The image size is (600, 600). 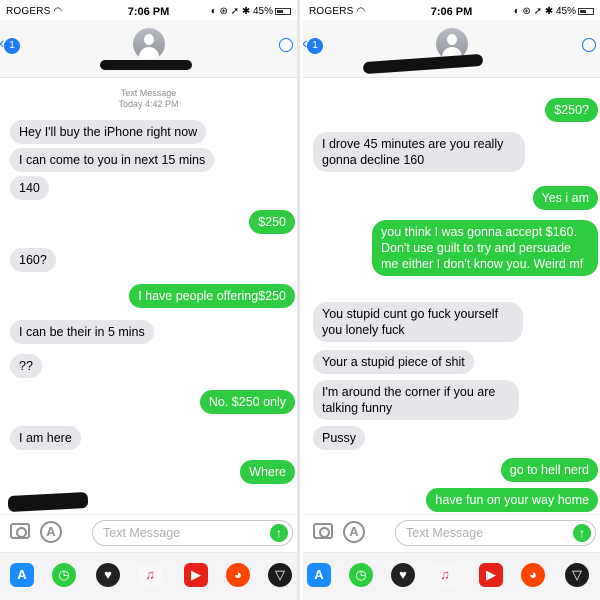 I want to click on redacted-message, so click(x=48, y=502).